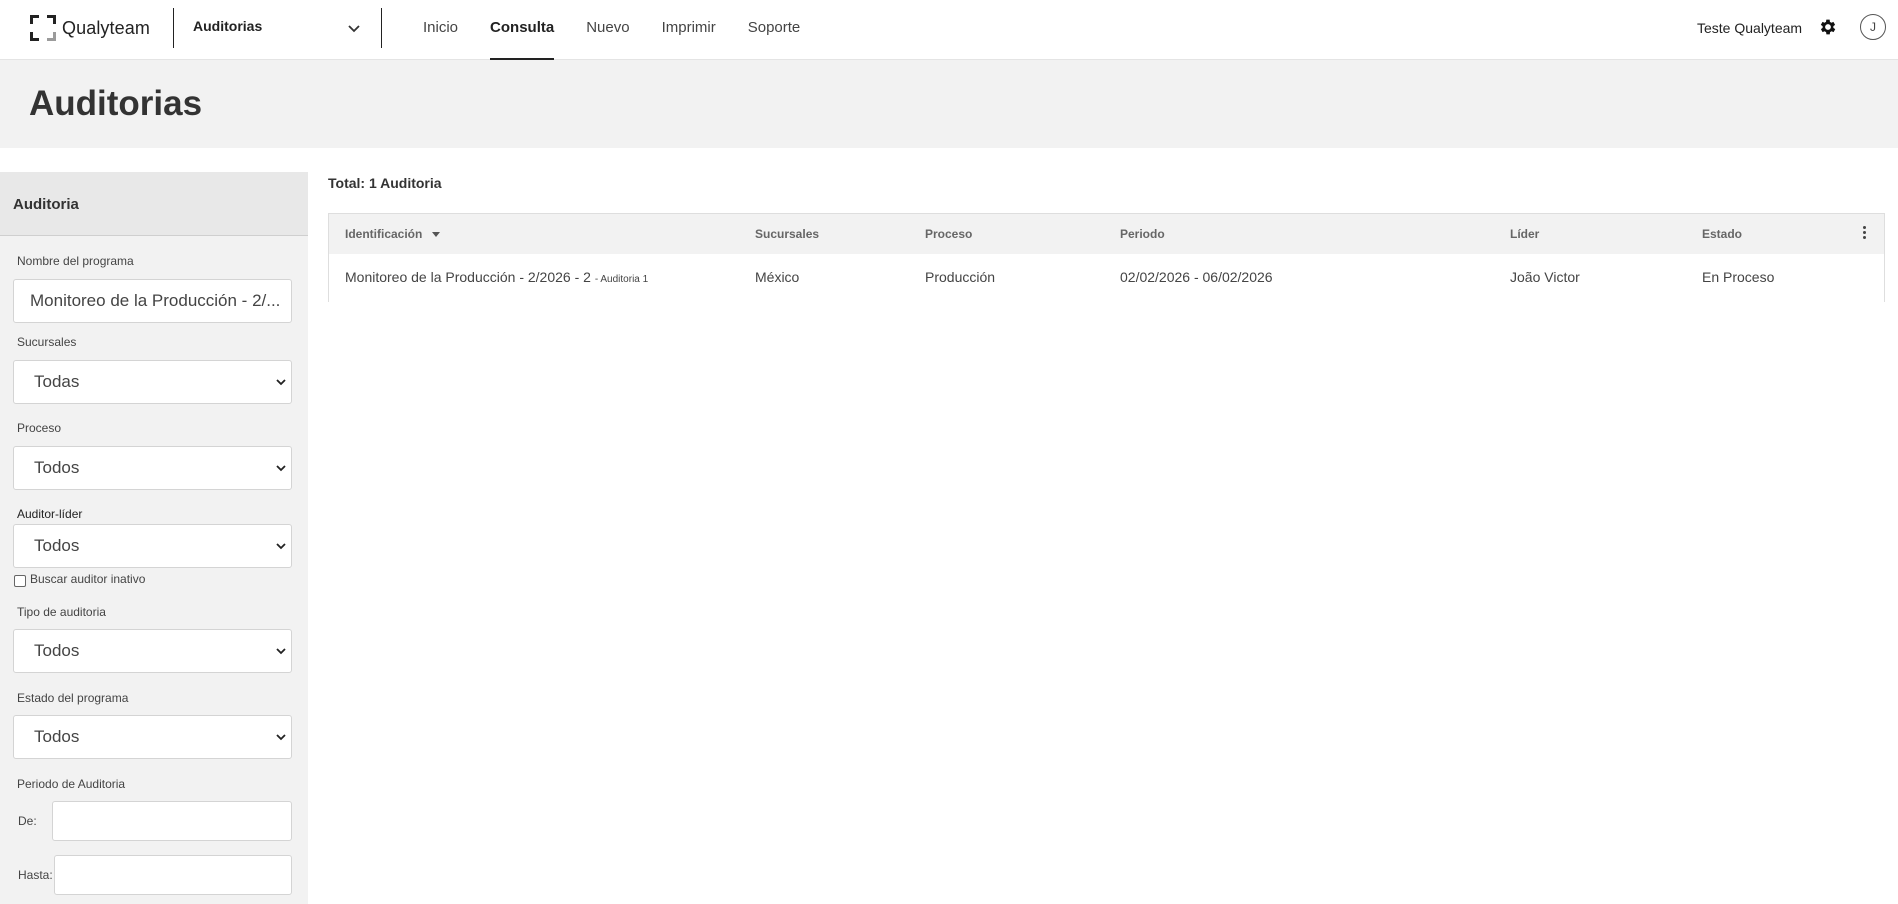  I want to click on cell-process: Producción, so click(960, 277).